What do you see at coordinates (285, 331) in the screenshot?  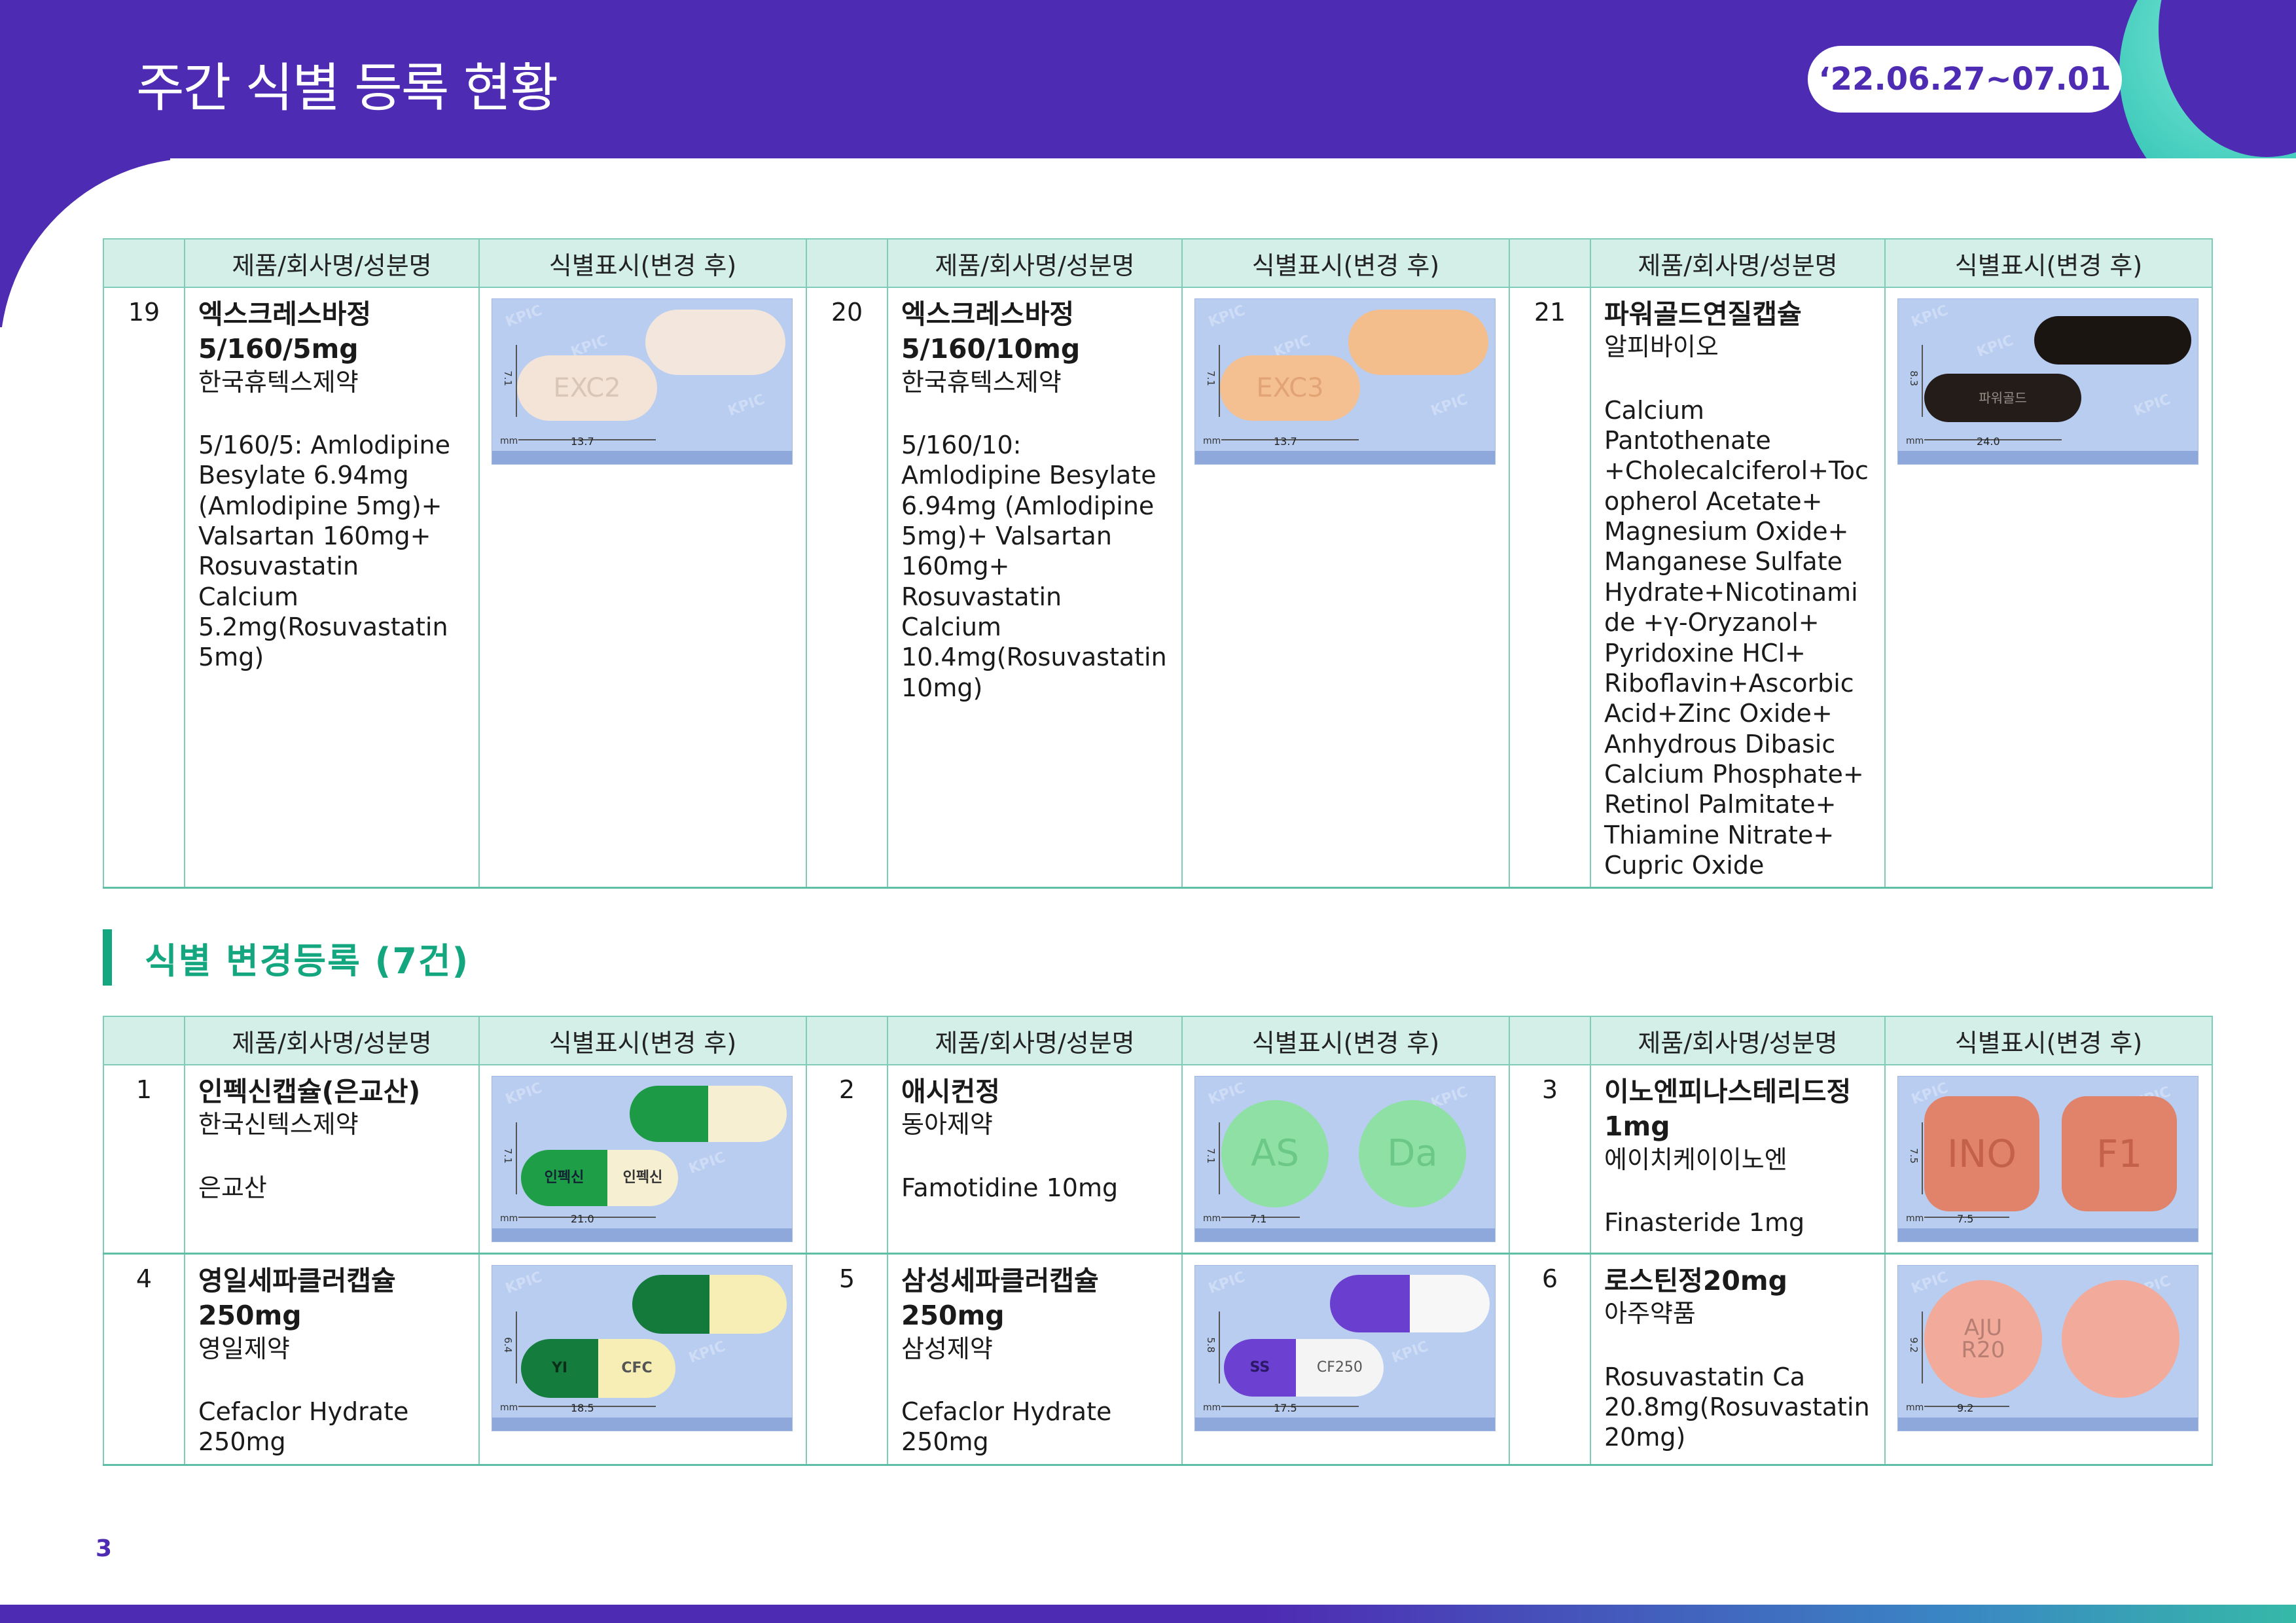 I see `product-name: 엑스크레스바정 5/160/5mg` at bounding box center [285, 331].